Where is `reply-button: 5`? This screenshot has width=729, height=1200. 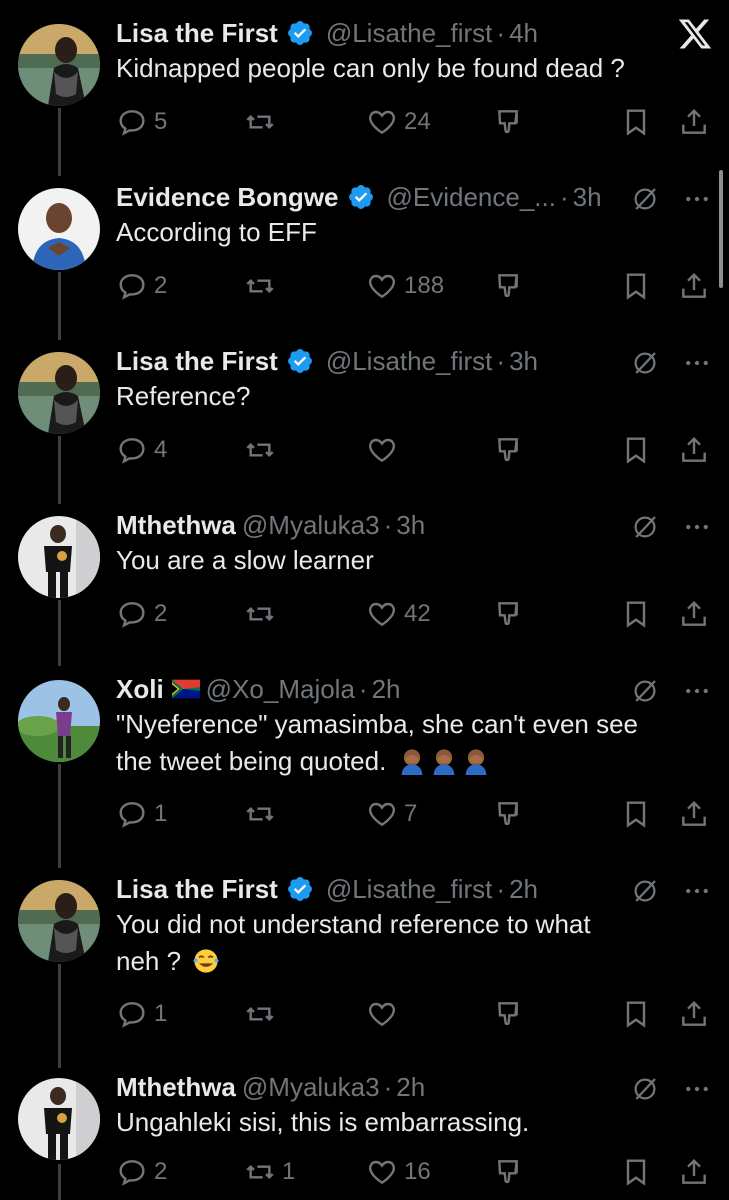
reply-button: 5 is located at coordinates (141, 122).